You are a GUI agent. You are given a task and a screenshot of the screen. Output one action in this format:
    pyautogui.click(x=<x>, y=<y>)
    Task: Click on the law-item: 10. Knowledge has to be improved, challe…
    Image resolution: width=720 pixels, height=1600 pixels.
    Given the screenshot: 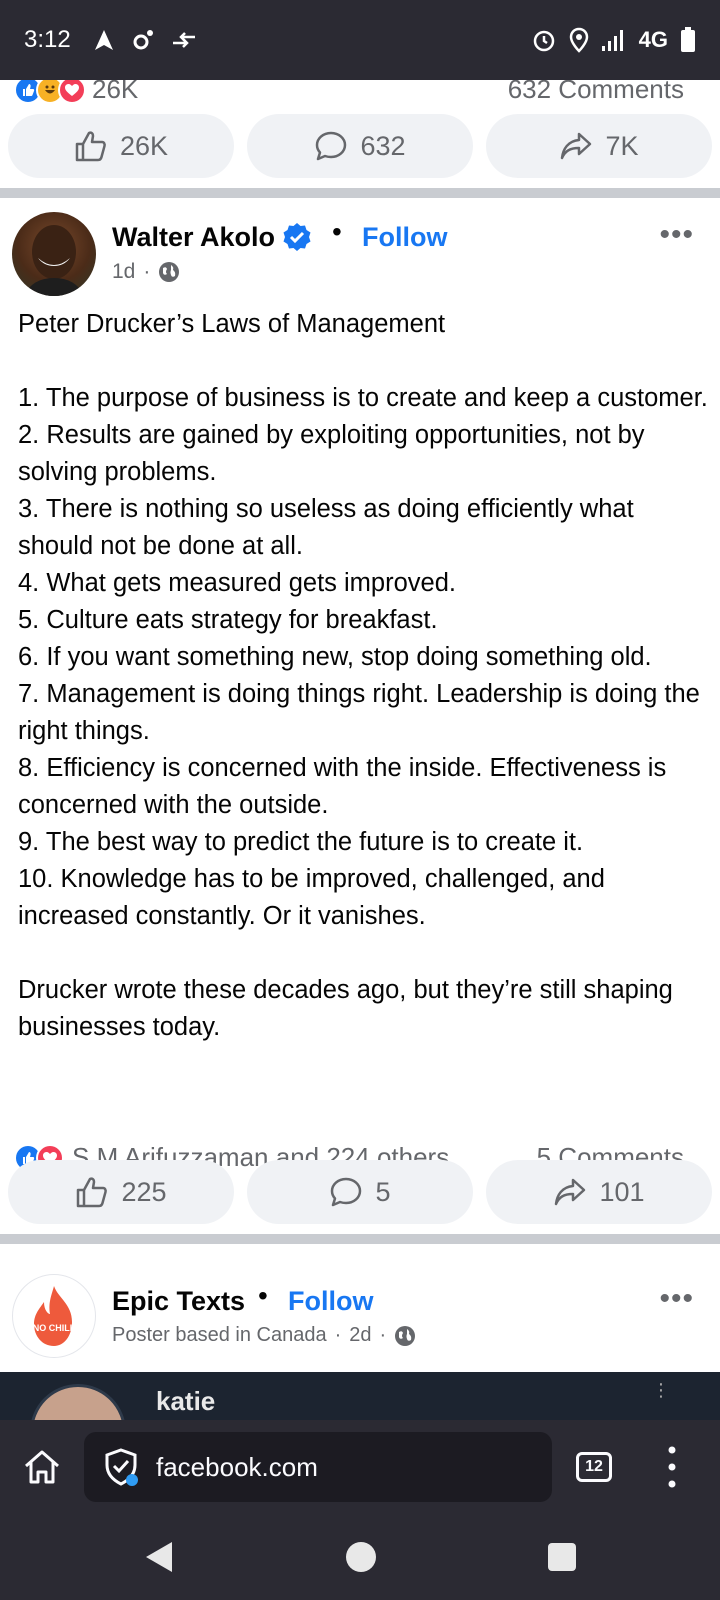 What is the action you would take?
    pyautogui.click(x=311, y=897)
    